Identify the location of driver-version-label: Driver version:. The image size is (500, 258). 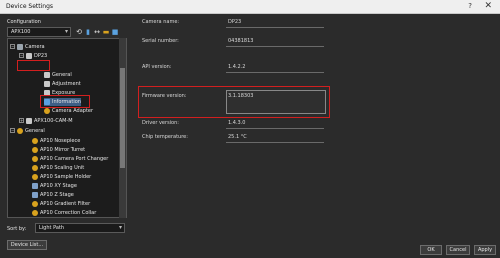
(160, 123).